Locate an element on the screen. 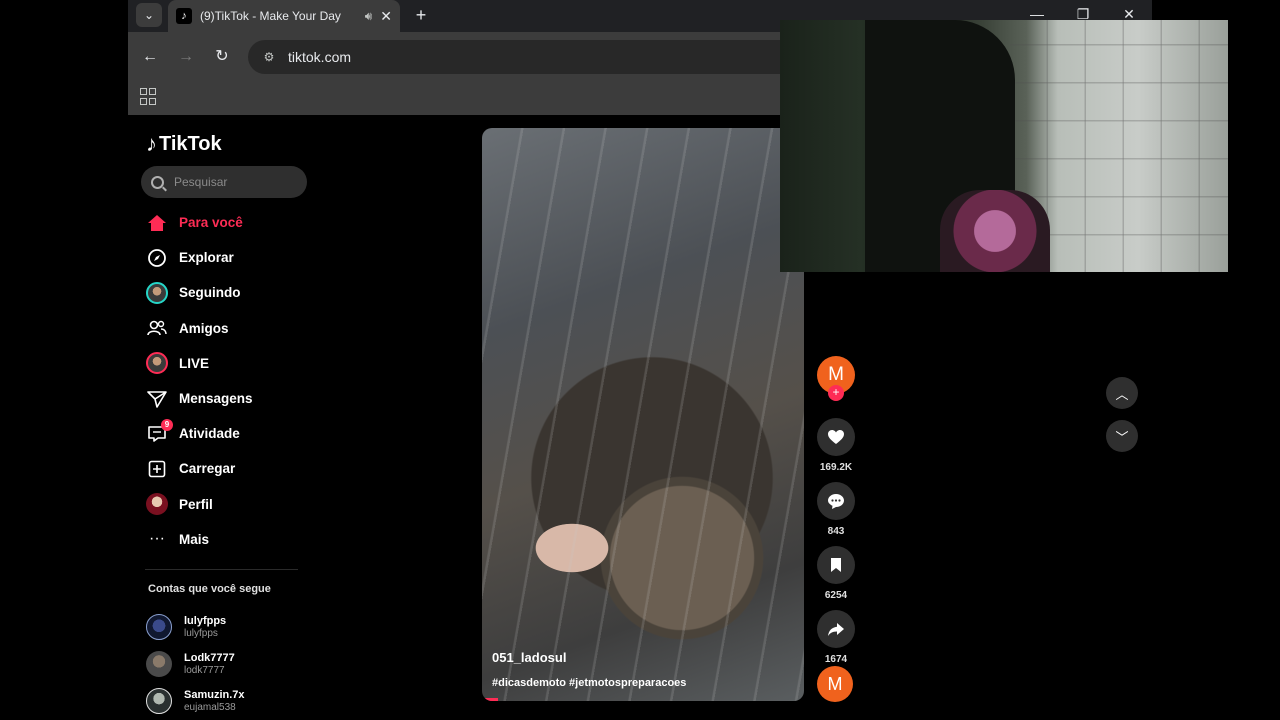  following-account: lulyfpps lulyfpps is located at coordinates (195, 626).